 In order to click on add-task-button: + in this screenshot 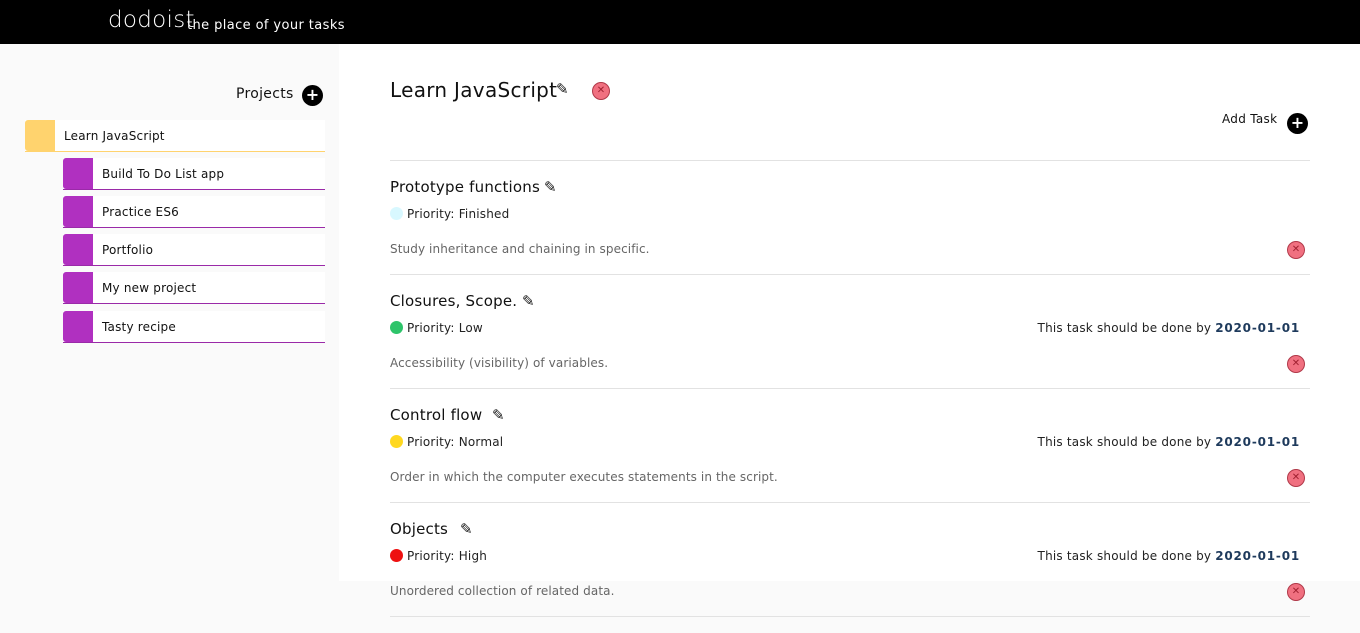, I will do `click(1297, 123)`.